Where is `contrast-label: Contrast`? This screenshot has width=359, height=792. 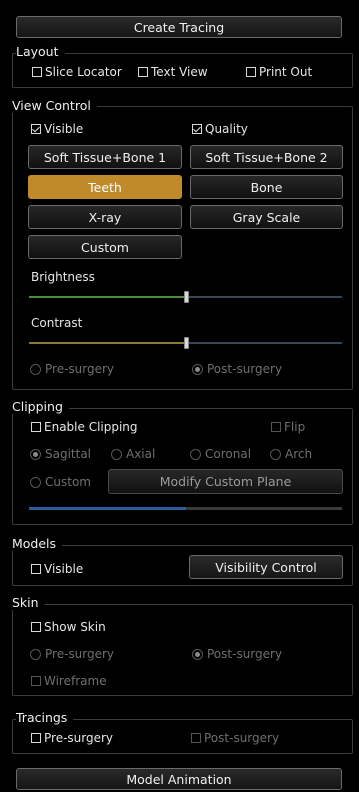
contrast-label: Contrast is located at coordinates (57, 323).